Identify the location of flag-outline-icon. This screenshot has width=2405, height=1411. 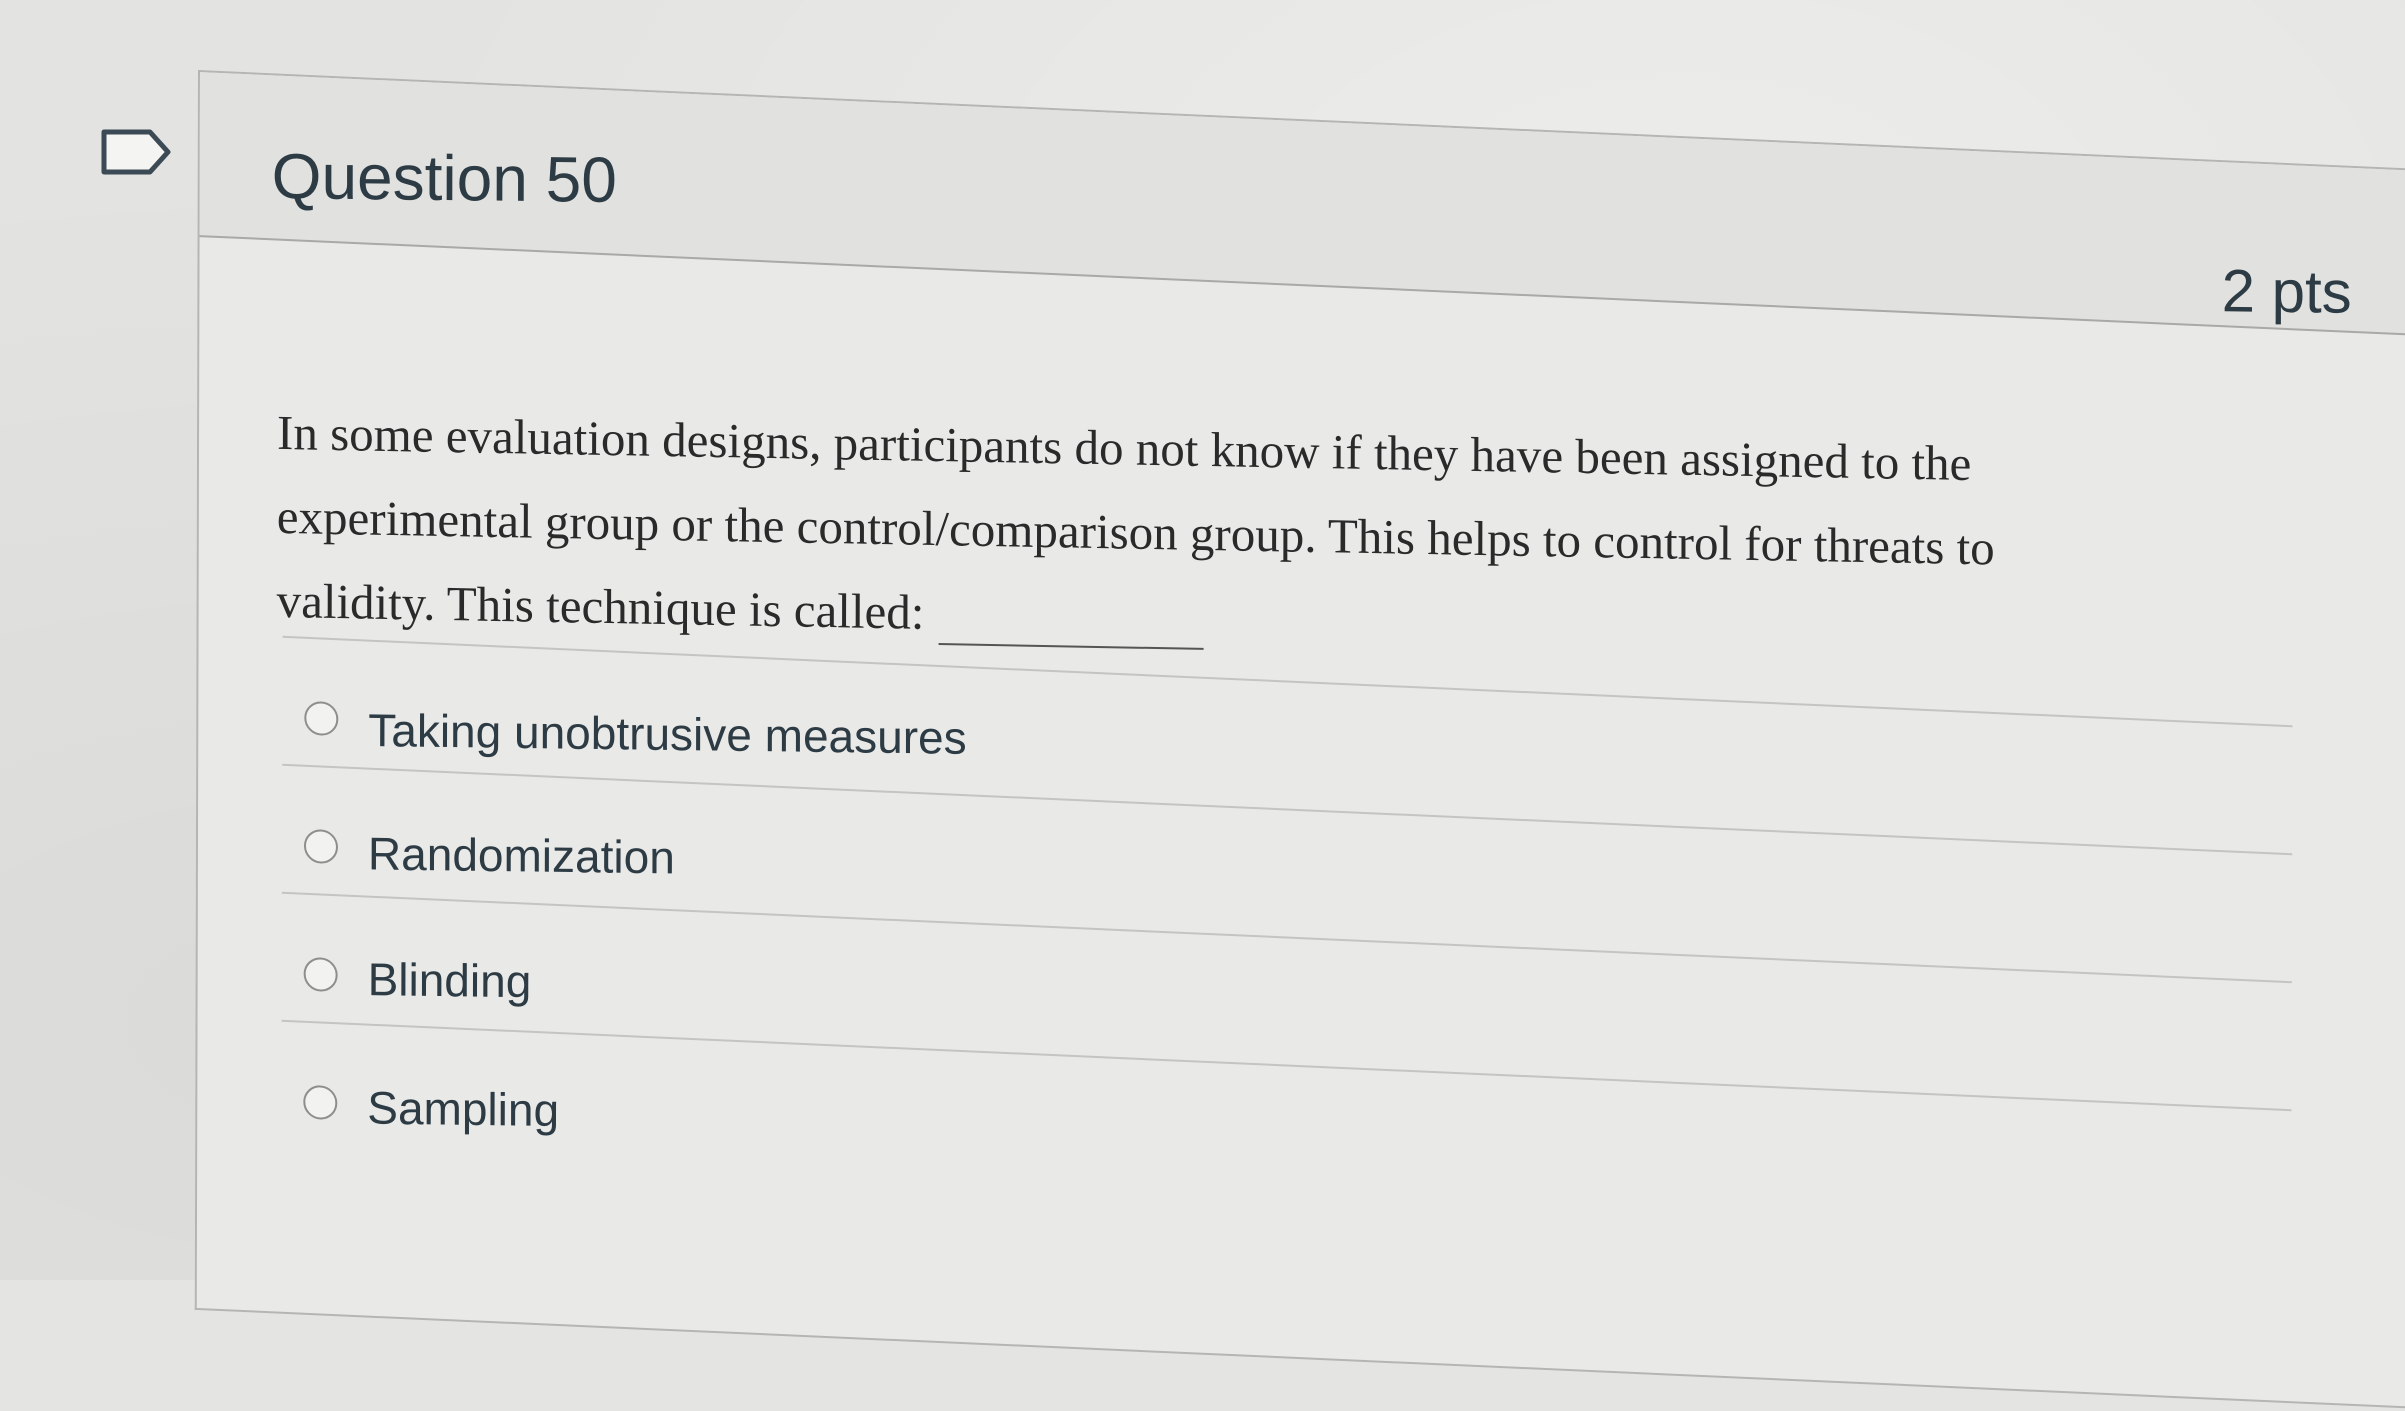
(136, 152).